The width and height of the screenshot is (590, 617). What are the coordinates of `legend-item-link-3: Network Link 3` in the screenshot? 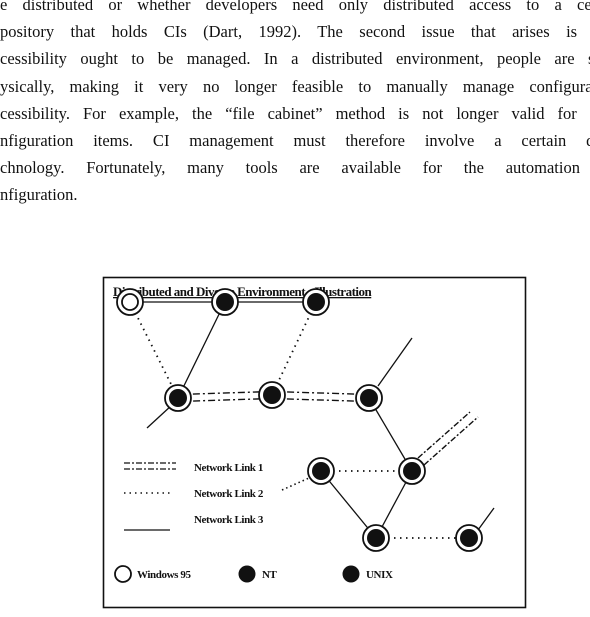 It's located at (194, 522).